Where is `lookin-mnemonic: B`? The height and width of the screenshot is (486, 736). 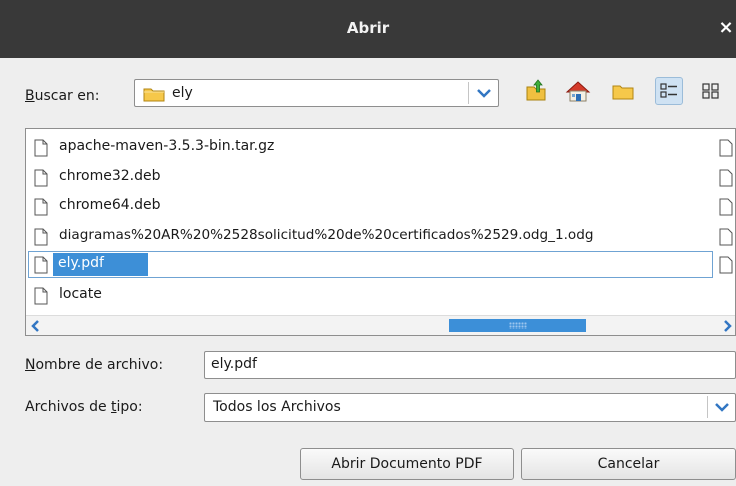 lookin-mnemonic: B is located at coordinates (30, 96).